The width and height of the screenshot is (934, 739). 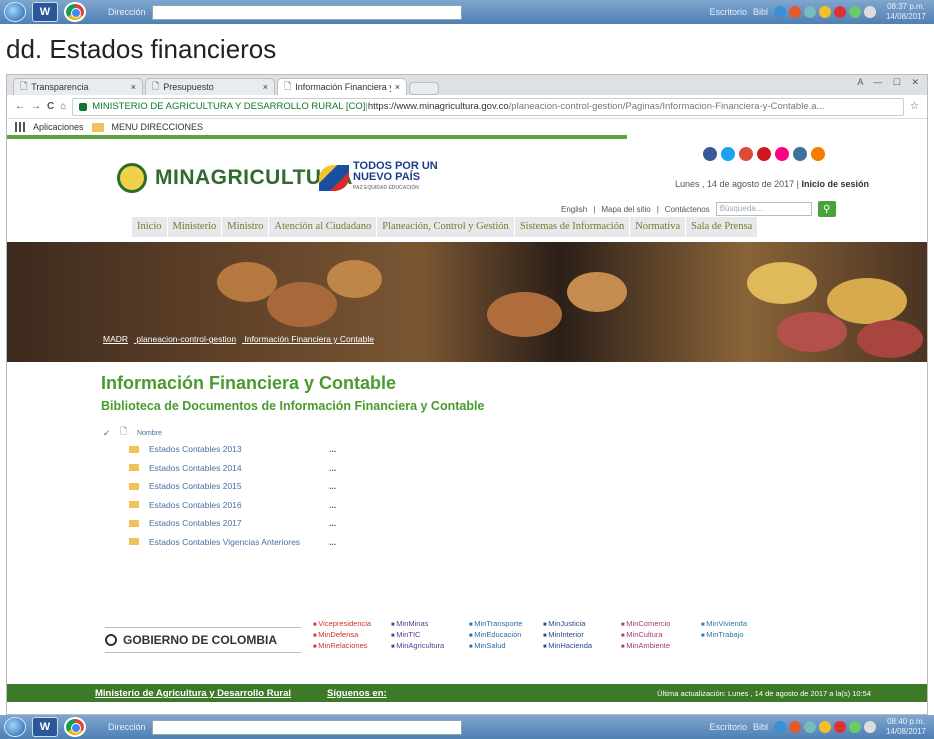 I want to click on tab-transparencia: 🗋 Transparencia ×, so click(x=78, y=86).